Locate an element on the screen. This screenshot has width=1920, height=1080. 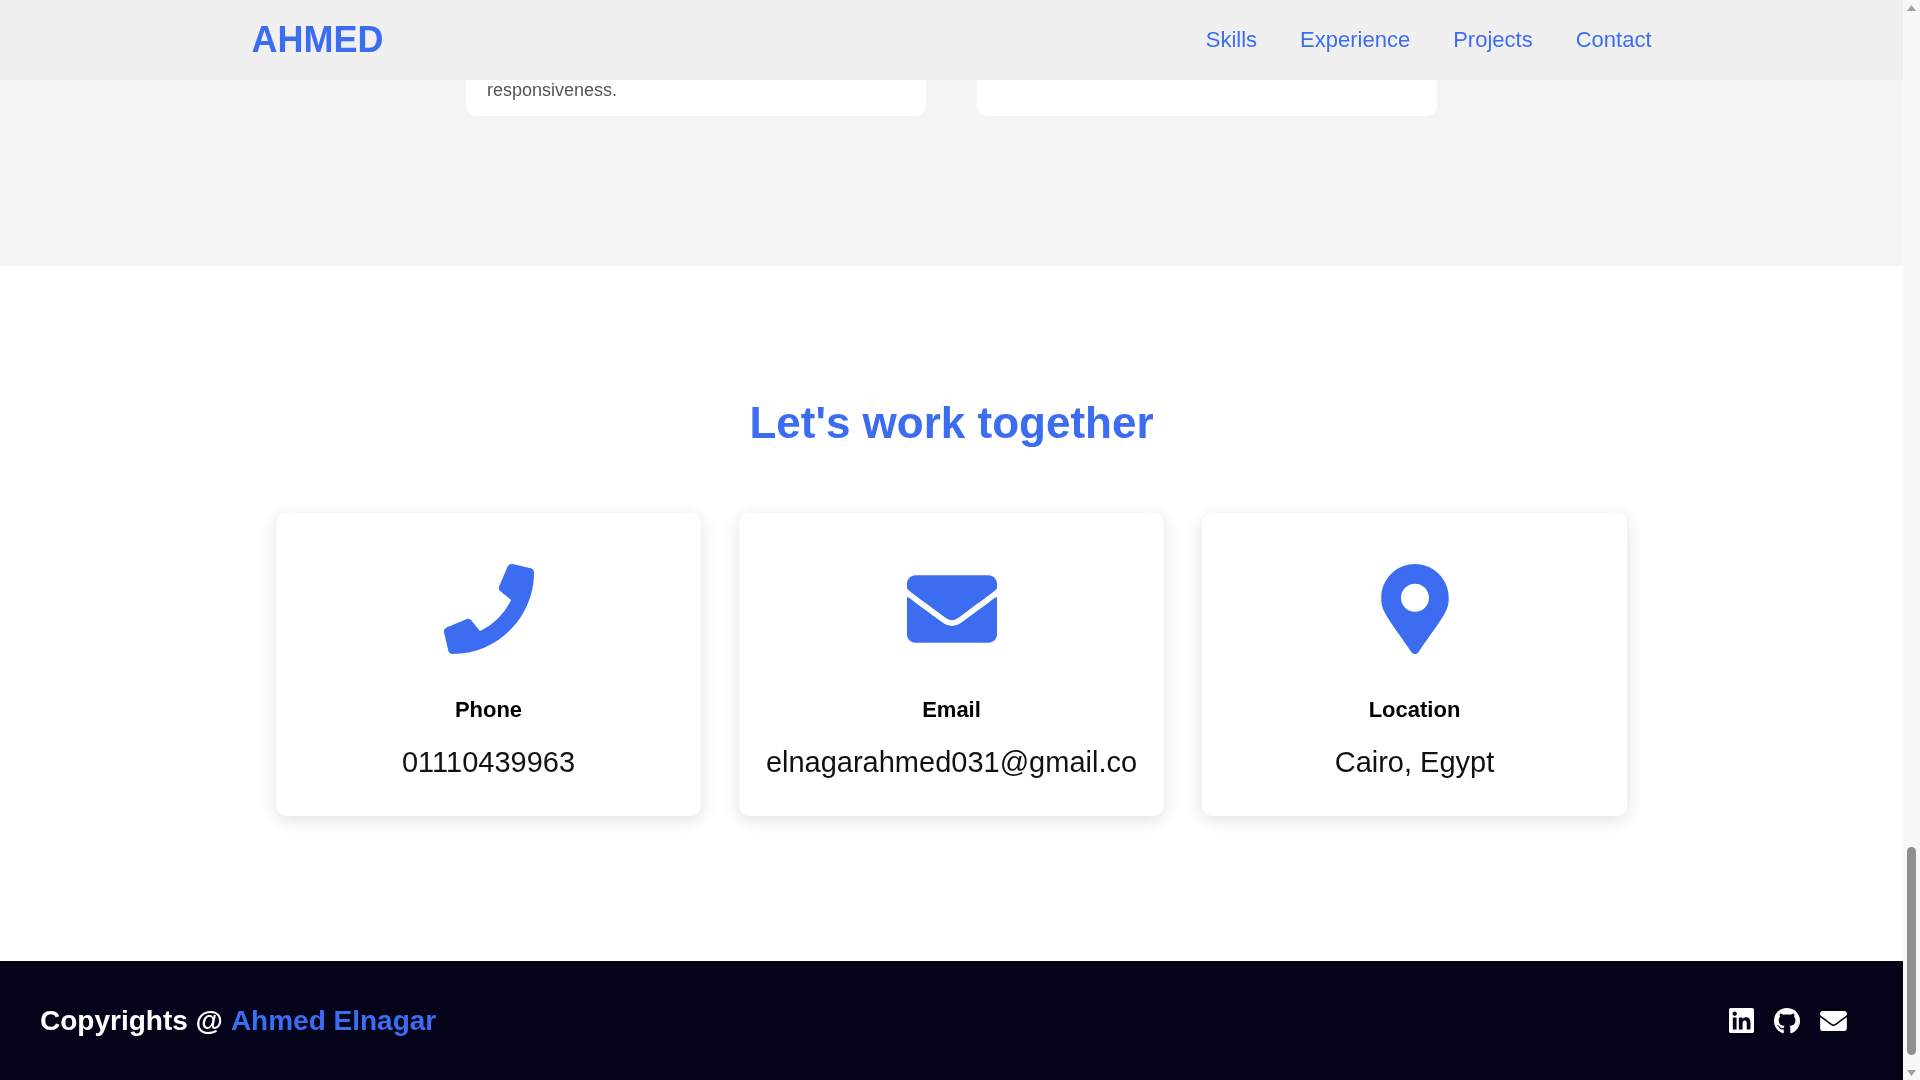
contact-label: Location is located at coordinates (1414, 710).